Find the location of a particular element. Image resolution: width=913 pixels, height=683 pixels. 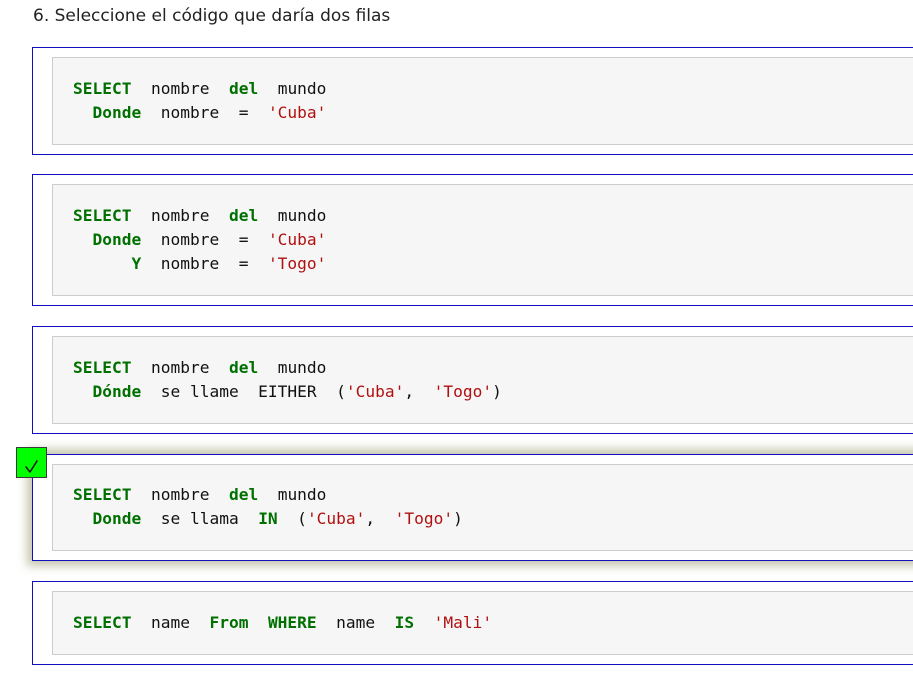

sql-keyword: Y is located at coordinates (136, 263).